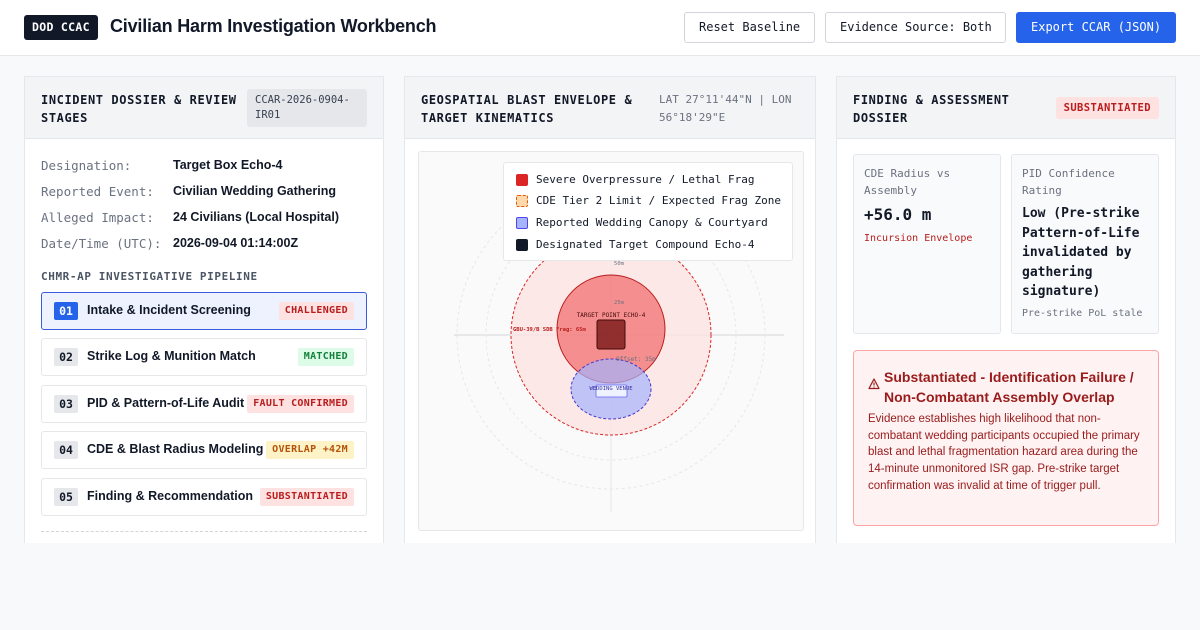 Image resolution: width=1200 pixels, height=630 pixels. Describe the element at coordinates (611, 334) in the screenshot. I see `target-compound` at that location.